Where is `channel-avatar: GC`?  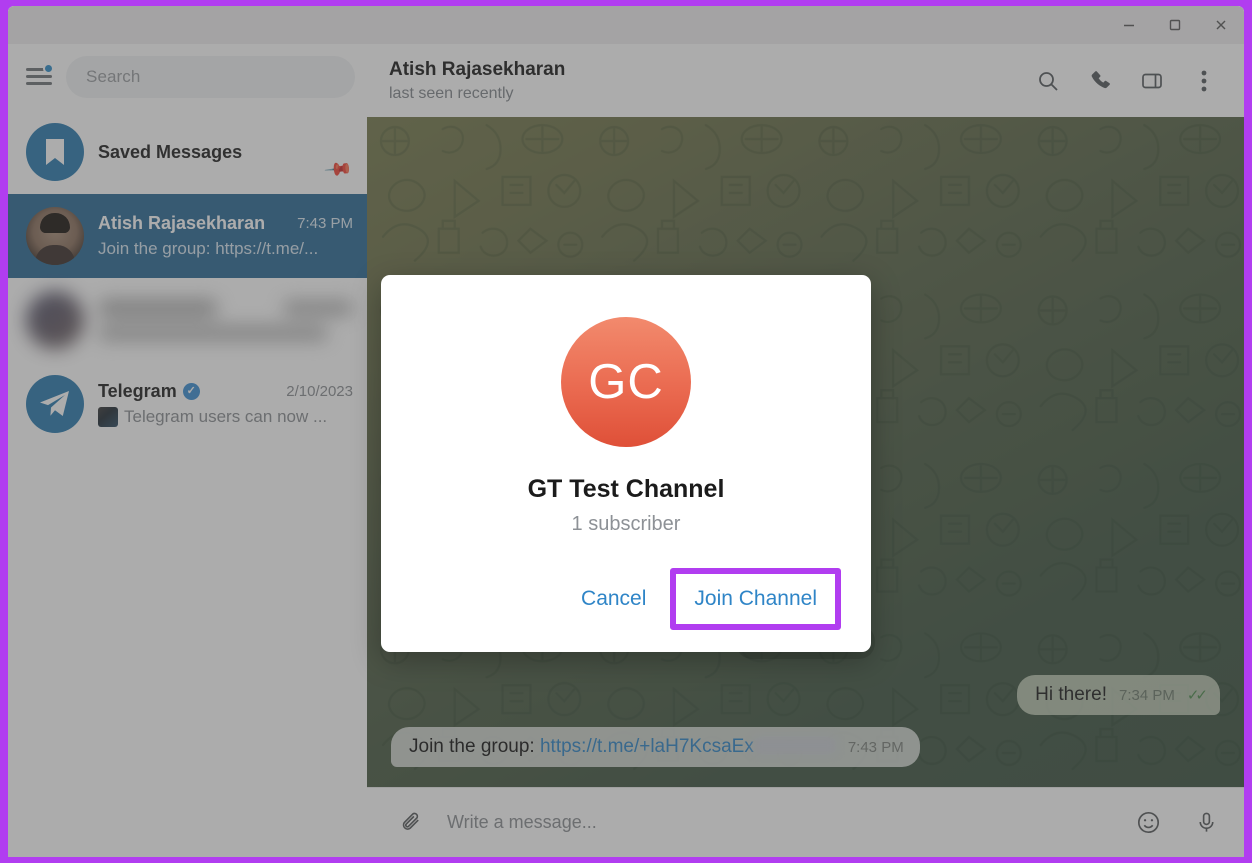
channel-avatar: GC is located at coordinates (626, 382).